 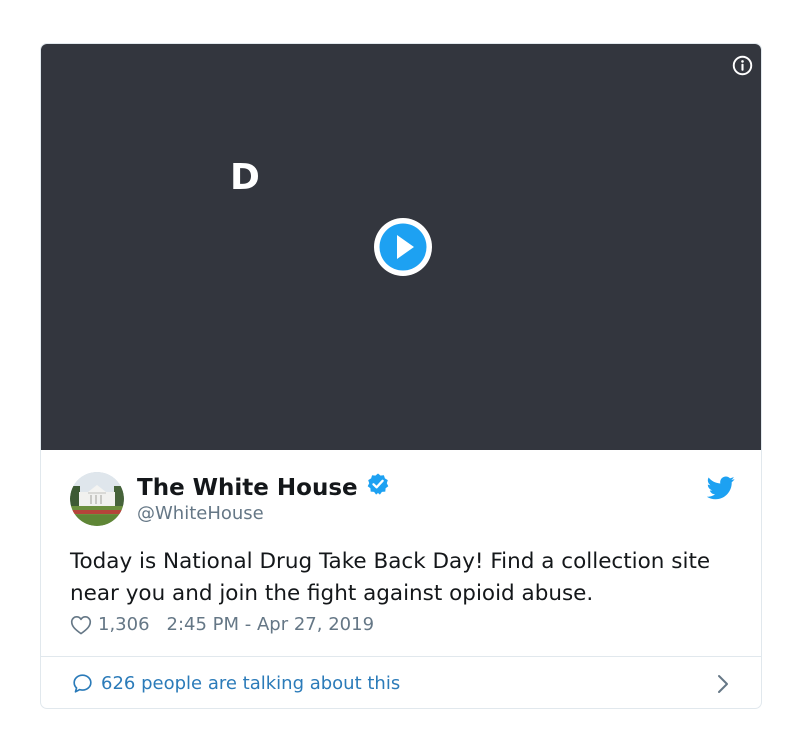 I want to click on conversation-link: 626 people are talking about this, so click(x=401, y=682).